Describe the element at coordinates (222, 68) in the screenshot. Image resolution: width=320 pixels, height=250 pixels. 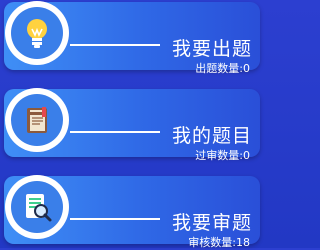
I see `create-question-count: 出题数量:0` at that location.